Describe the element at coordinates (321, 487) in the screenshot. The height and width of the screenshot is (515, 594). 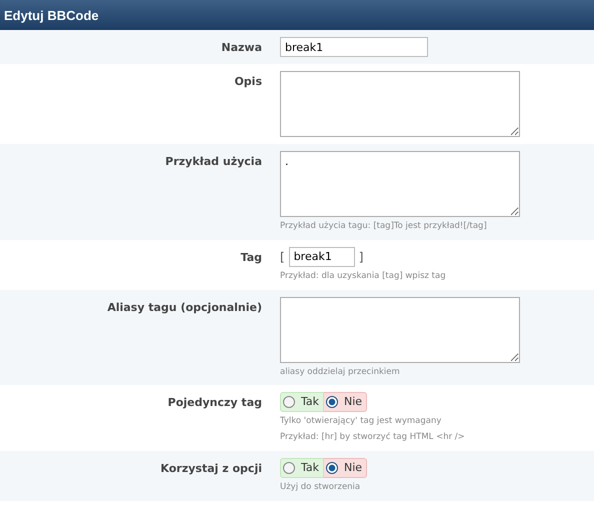
I see `hint-text: Użyj do stworzenia` at that location.